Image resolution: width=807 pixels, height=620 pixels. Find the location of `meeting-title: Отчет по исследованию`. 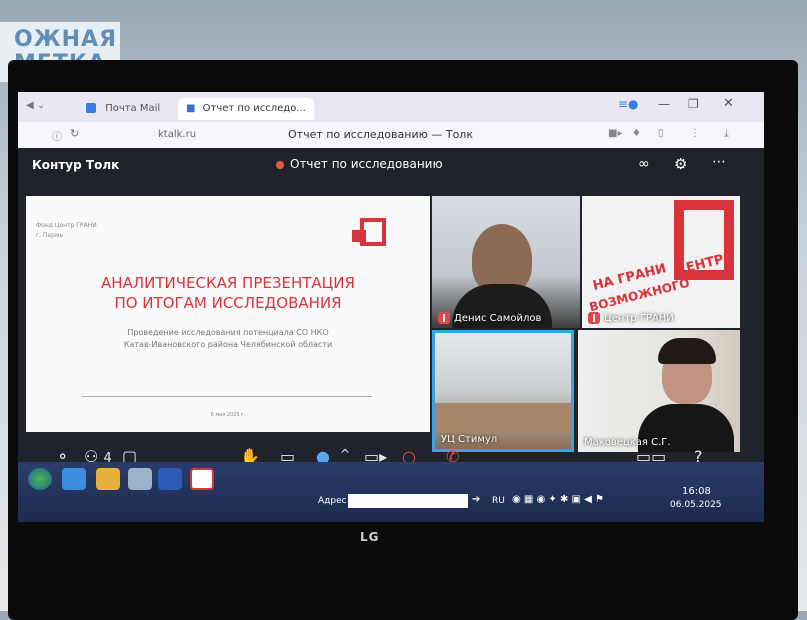

meeting-title: Отчет по исследованию is located at coordinates (366, 164).